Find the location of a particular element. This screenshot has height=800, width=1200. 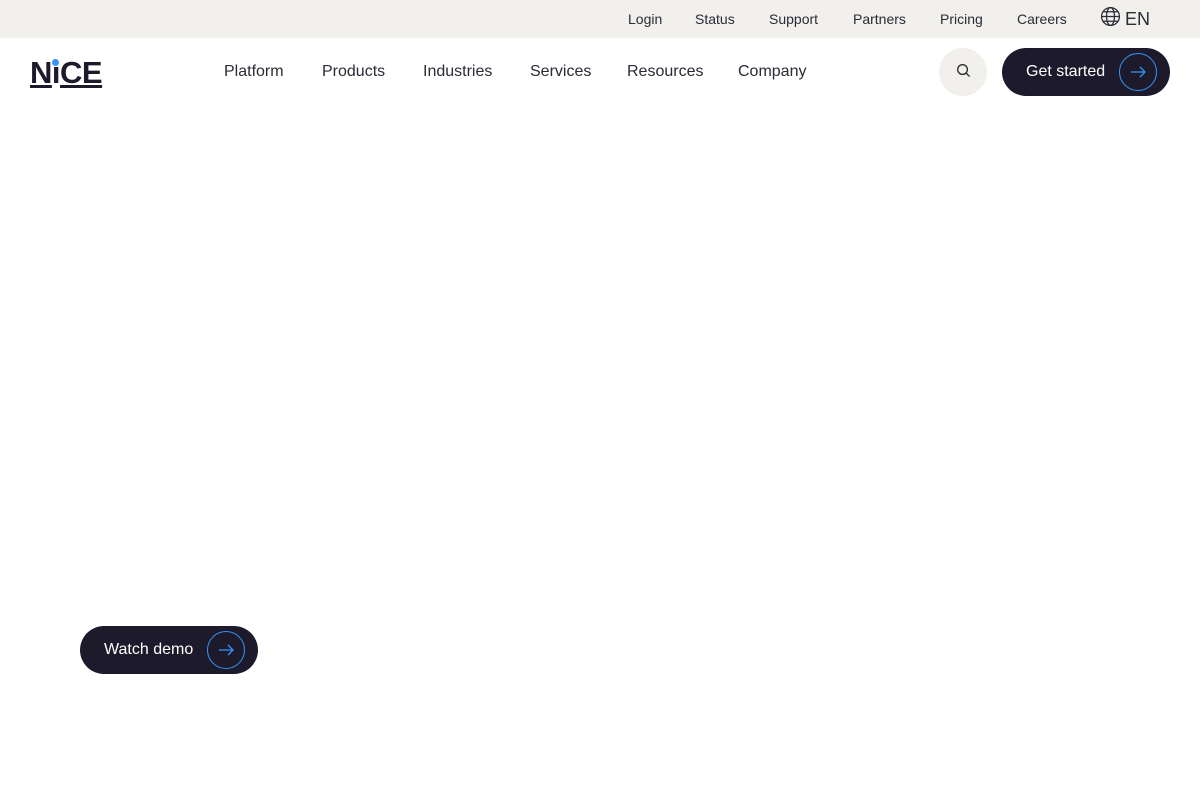

nav-item-platform: Platform is located at coordinates (254, 72).